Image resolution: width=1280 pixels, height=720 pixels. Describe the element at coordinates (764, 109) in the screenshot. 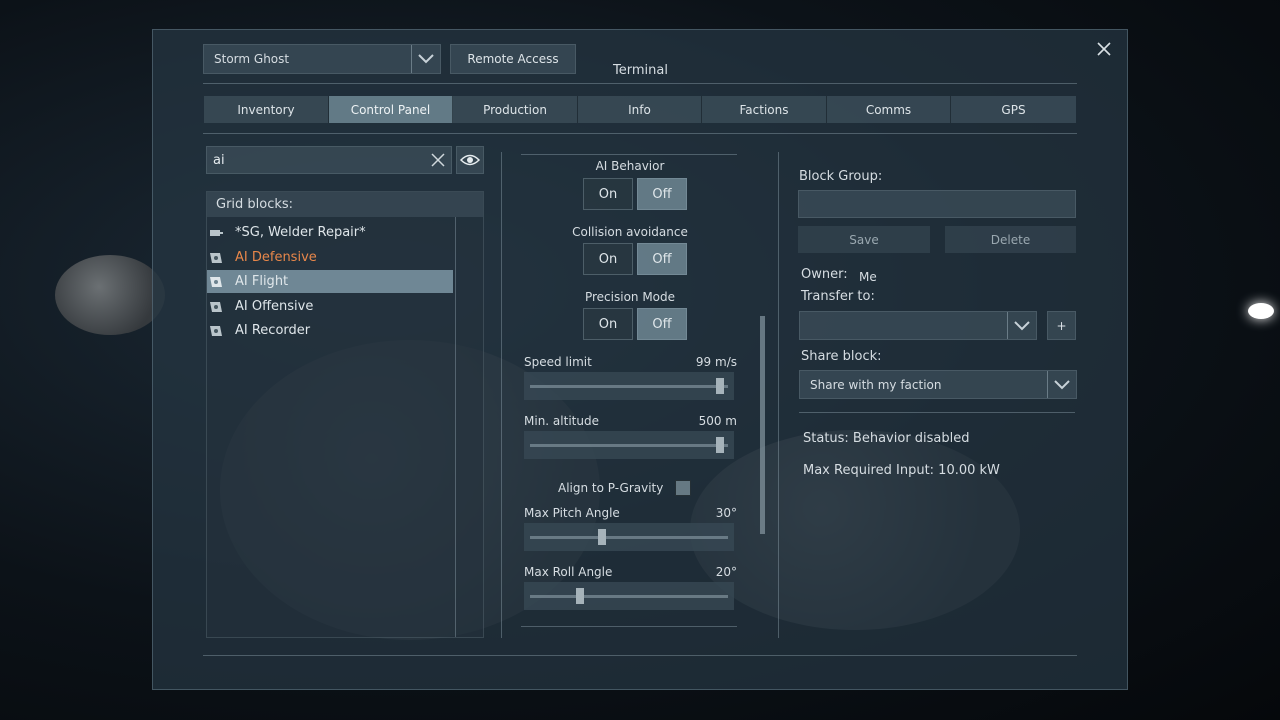

I see `tab-factions: Factions` at that location.